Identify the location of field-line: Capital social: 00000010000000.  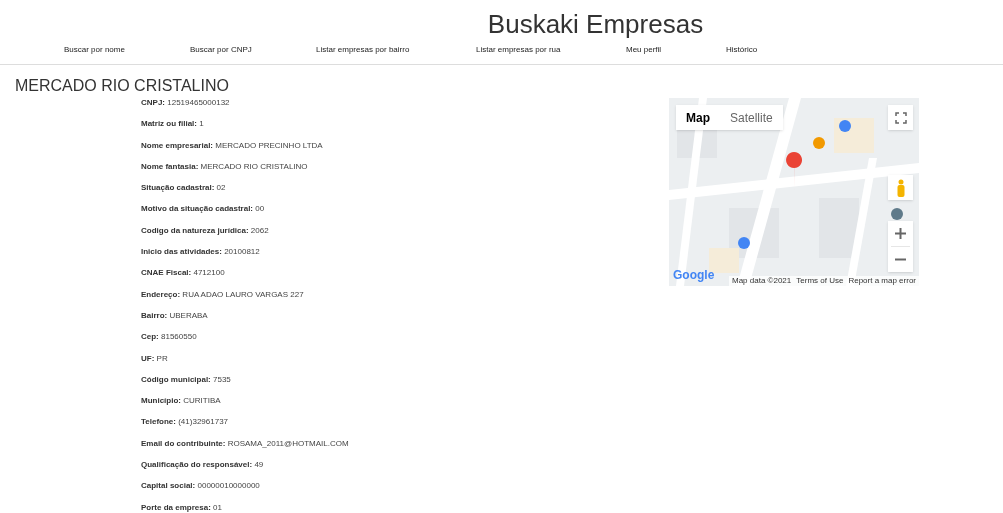
(201, 486).